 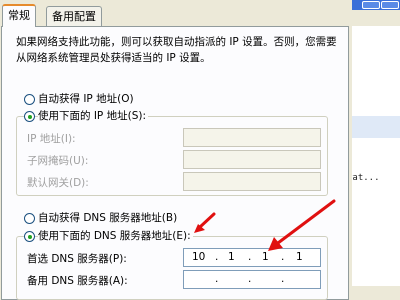 I want to click on preferred-dns-octet-4: 1, so click(x=299, y=257).